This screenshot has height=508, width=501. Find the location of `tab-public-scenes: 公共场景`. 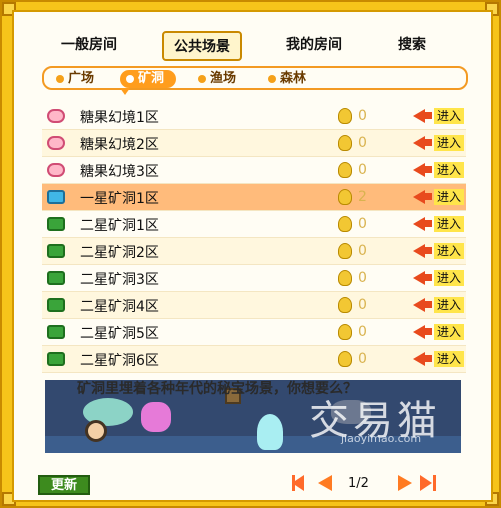

tab-public-scenes: 公共场景 is located at coordinates (202, 46).